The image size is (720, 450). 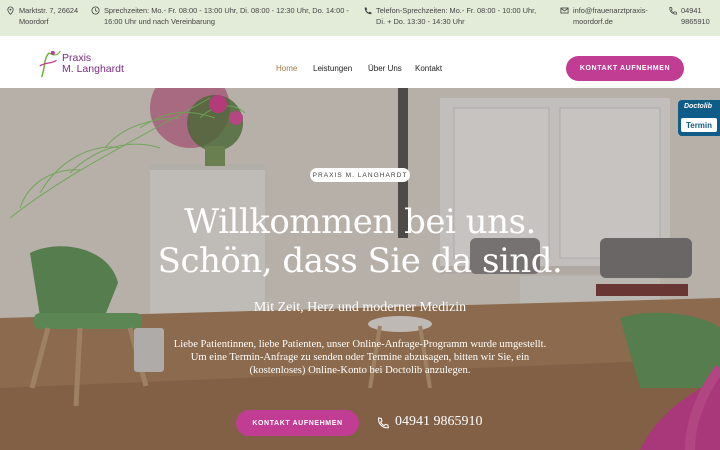 I want to click on location-pin-icon, so click(x=10, y=10).